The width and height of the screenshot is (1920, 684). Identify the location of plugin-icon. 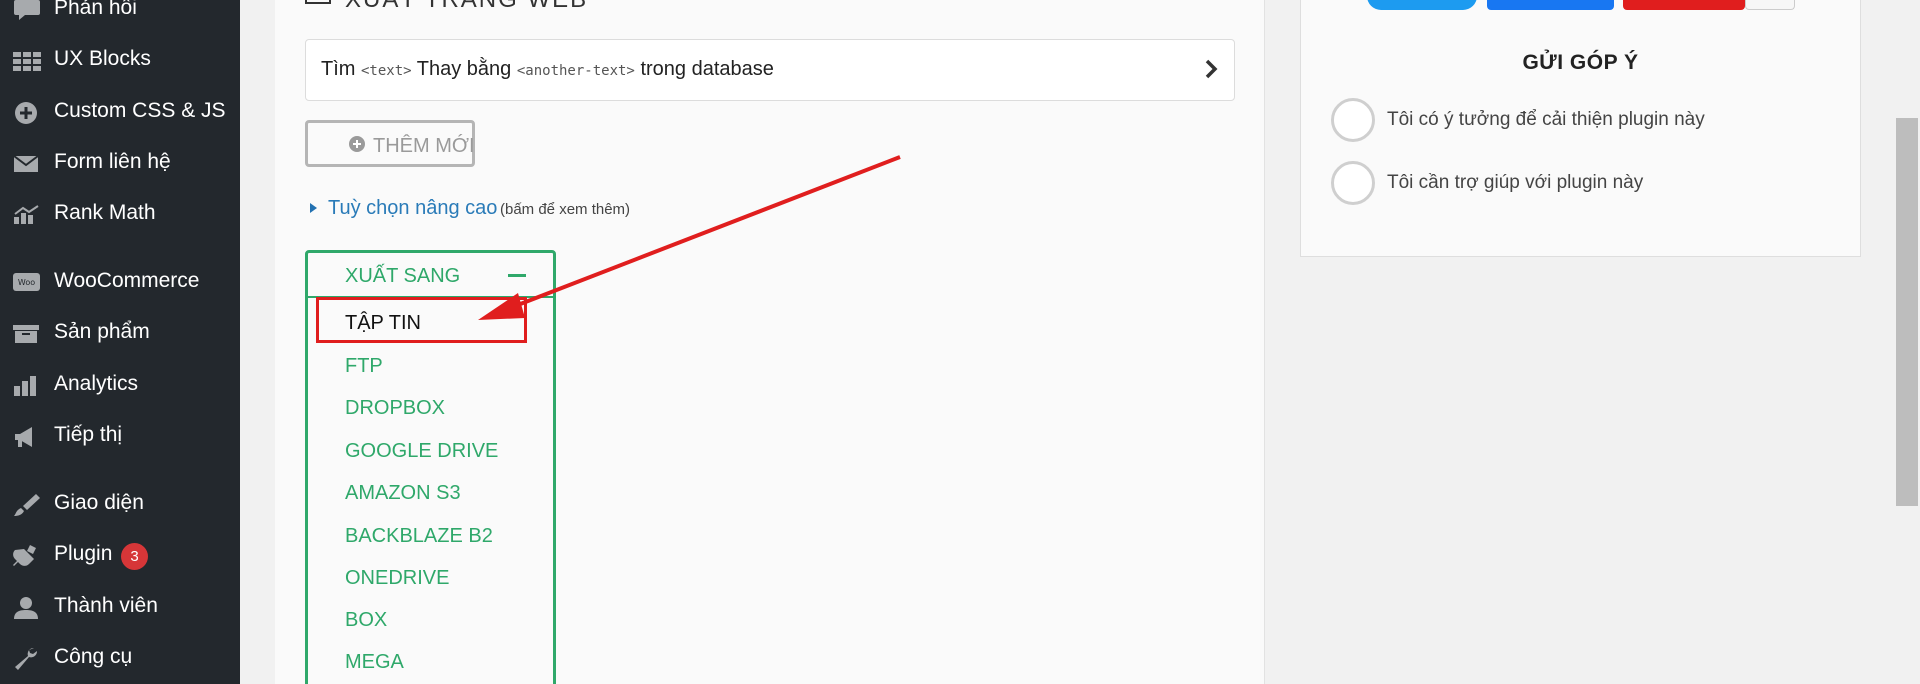
(24, 555).